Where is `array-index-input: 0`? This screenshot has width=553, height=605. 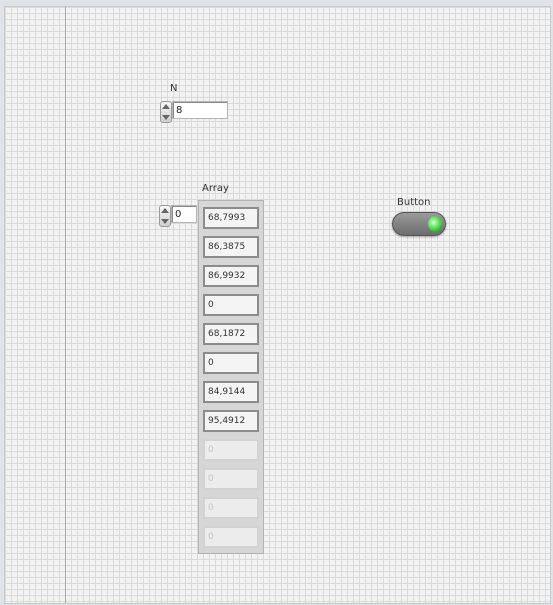
array-index-input: 0 is located at coordinates (184, 214).